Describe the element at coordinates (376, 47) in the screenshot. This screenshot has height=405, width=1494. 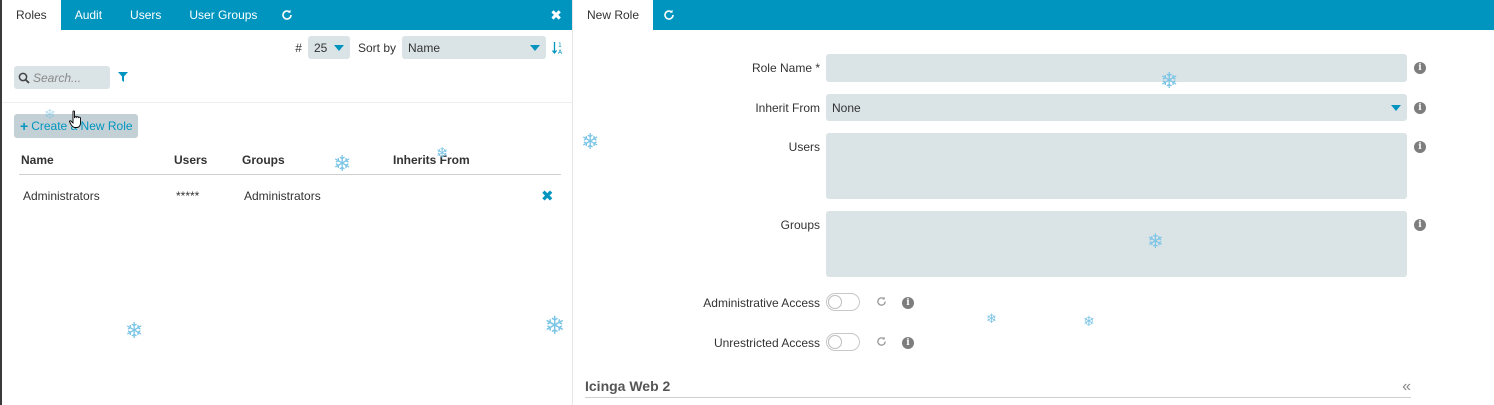
I see `sort-by-label: Sort by` at that location.